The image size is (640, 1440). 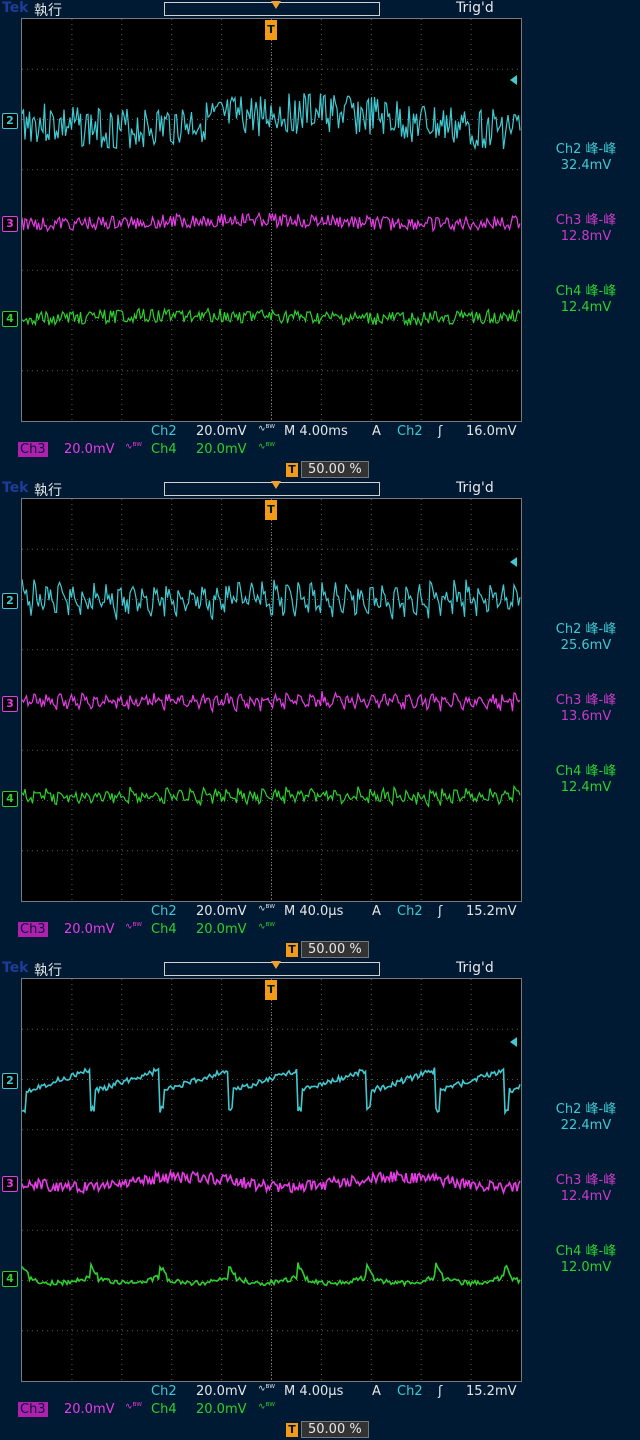 I want to click on ch3-measurement: Ch3 峰-峰 12.8mV, so click(x=586, y=228).